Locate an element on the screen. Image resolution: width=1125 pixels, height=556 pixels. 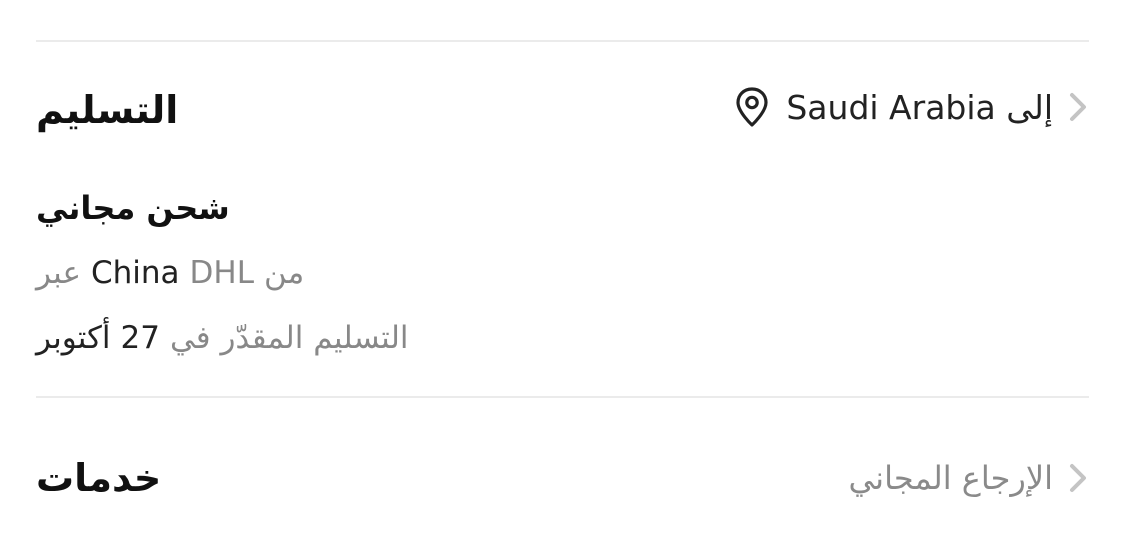
estimate-day: 27 is located at coordinates (140, 338).